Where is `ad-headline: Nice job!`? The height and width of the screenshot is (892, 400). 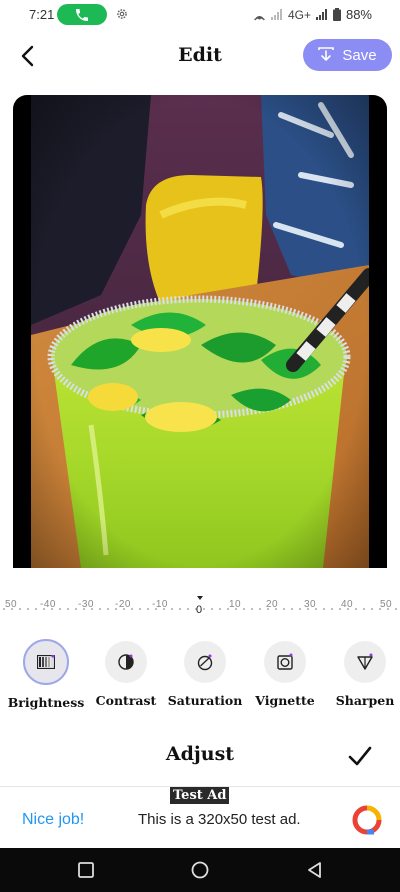 ad-headline: Nice job! is located at coordinates (53, 819).